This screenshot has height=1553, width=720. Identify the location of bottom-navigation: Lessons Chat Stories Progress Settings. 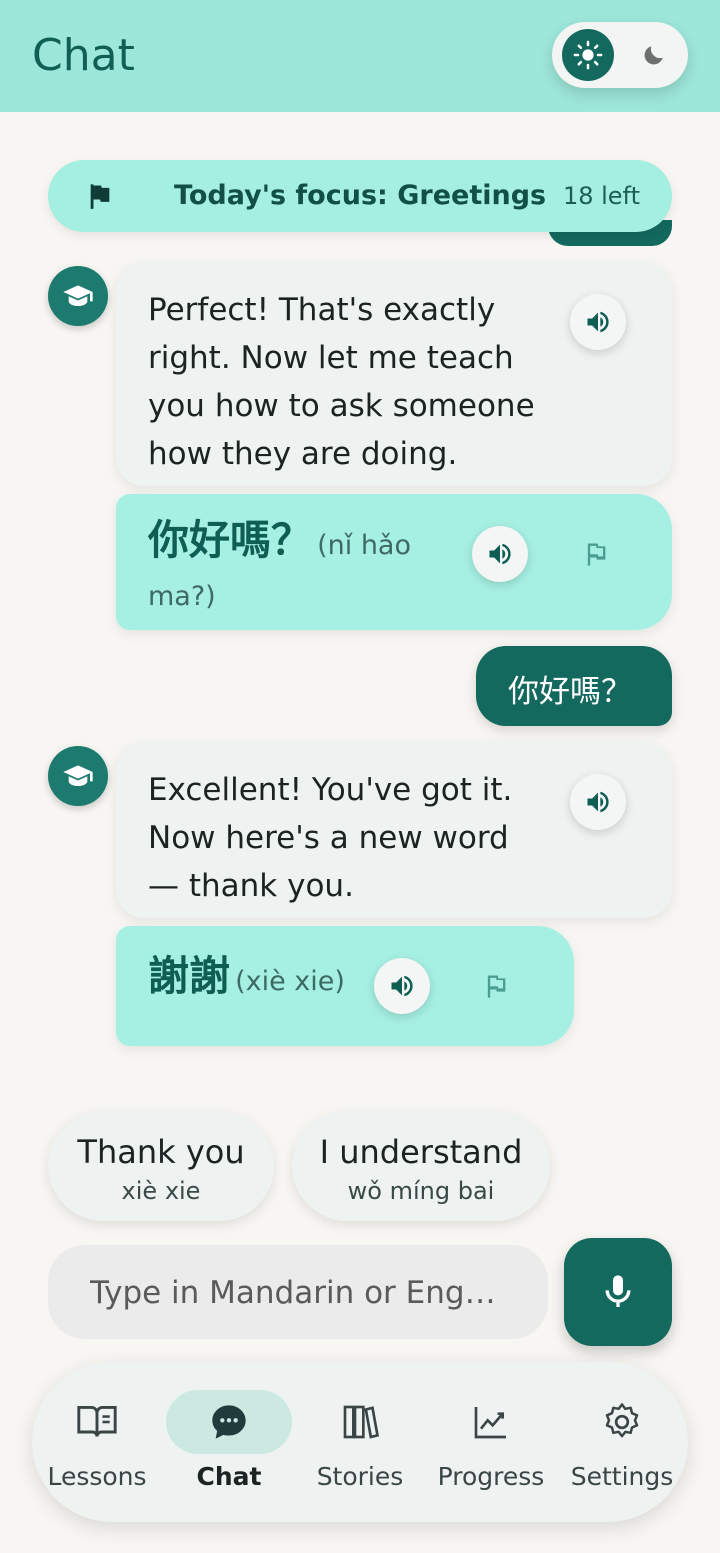
(360, 1442).